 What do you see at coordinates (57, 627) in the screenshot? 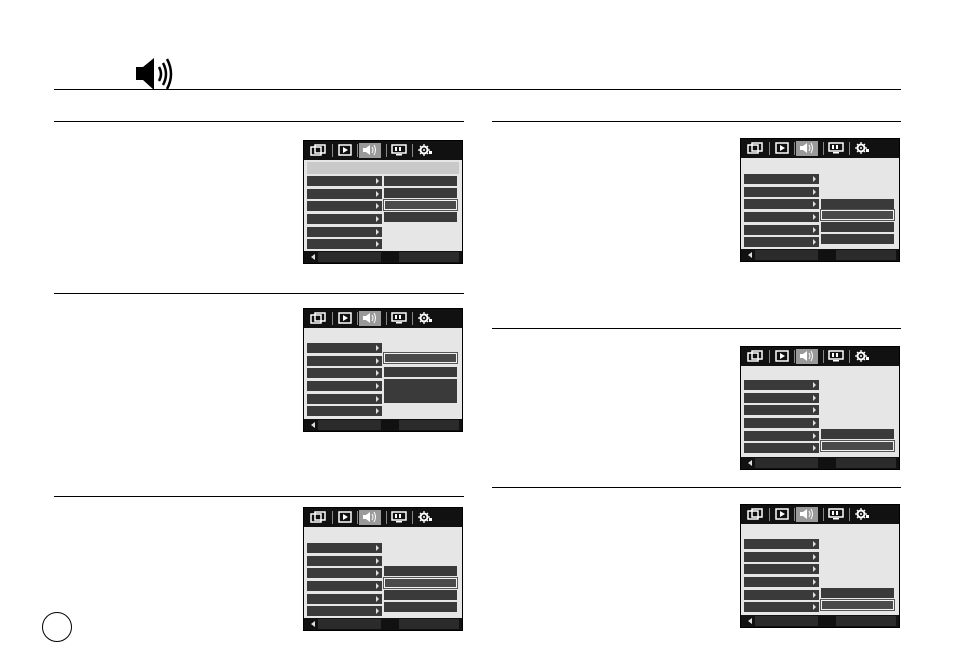
I see `page-number-circle` at bounding box center [57, 627].